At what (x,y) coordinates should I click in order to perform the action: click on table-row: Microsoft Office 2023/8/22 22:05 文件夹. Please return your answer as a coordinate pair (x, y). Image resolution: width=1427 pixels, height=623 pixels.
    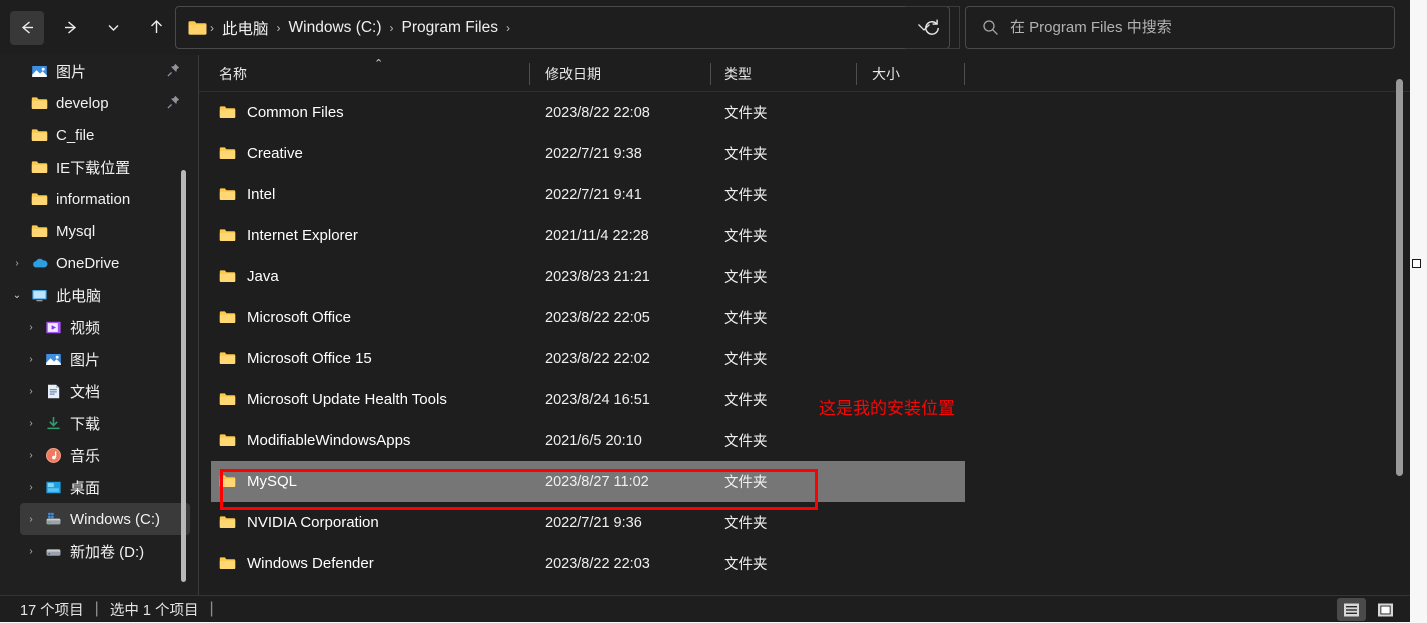
    Looking at the image, I should click on (804, 317).